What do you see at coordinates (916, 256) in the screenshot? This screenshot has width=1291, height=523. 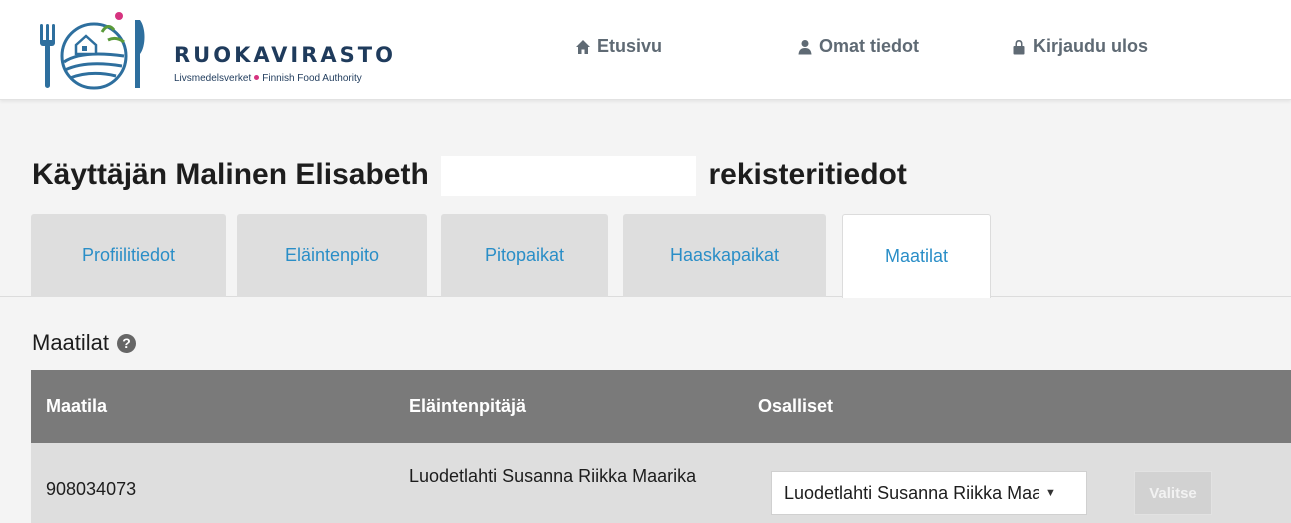 I see `tab-maatilat: Maatilat` at bounding box center [916, 256].